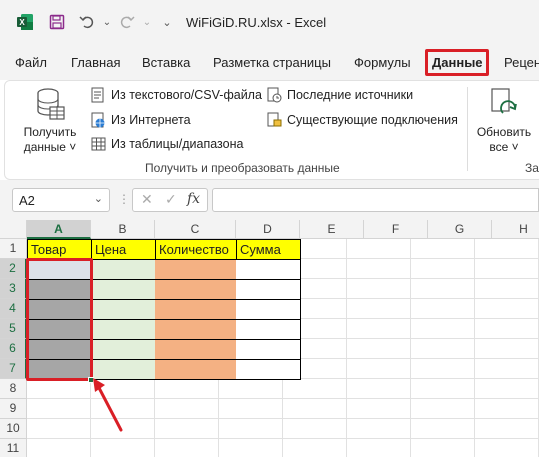  What do you see at coordinates (22, 22) in the screenshot?
I see `svg-text: X` at bounding box center [22, 22].